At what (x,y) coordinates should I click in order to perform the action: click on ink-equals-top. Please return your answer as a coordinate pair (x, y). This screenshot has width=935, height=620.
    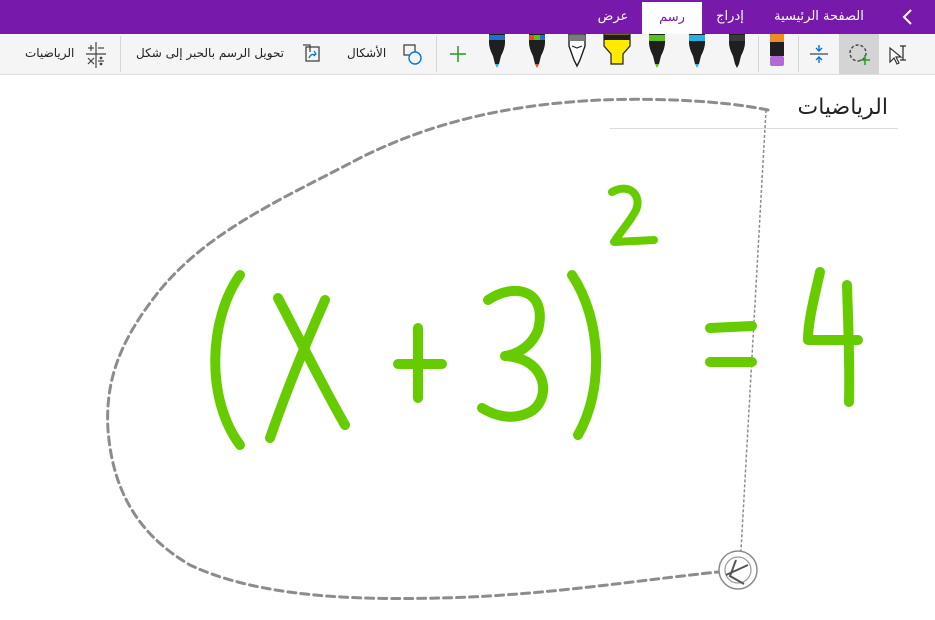
    Looking at the image, I should click on (731, 327).